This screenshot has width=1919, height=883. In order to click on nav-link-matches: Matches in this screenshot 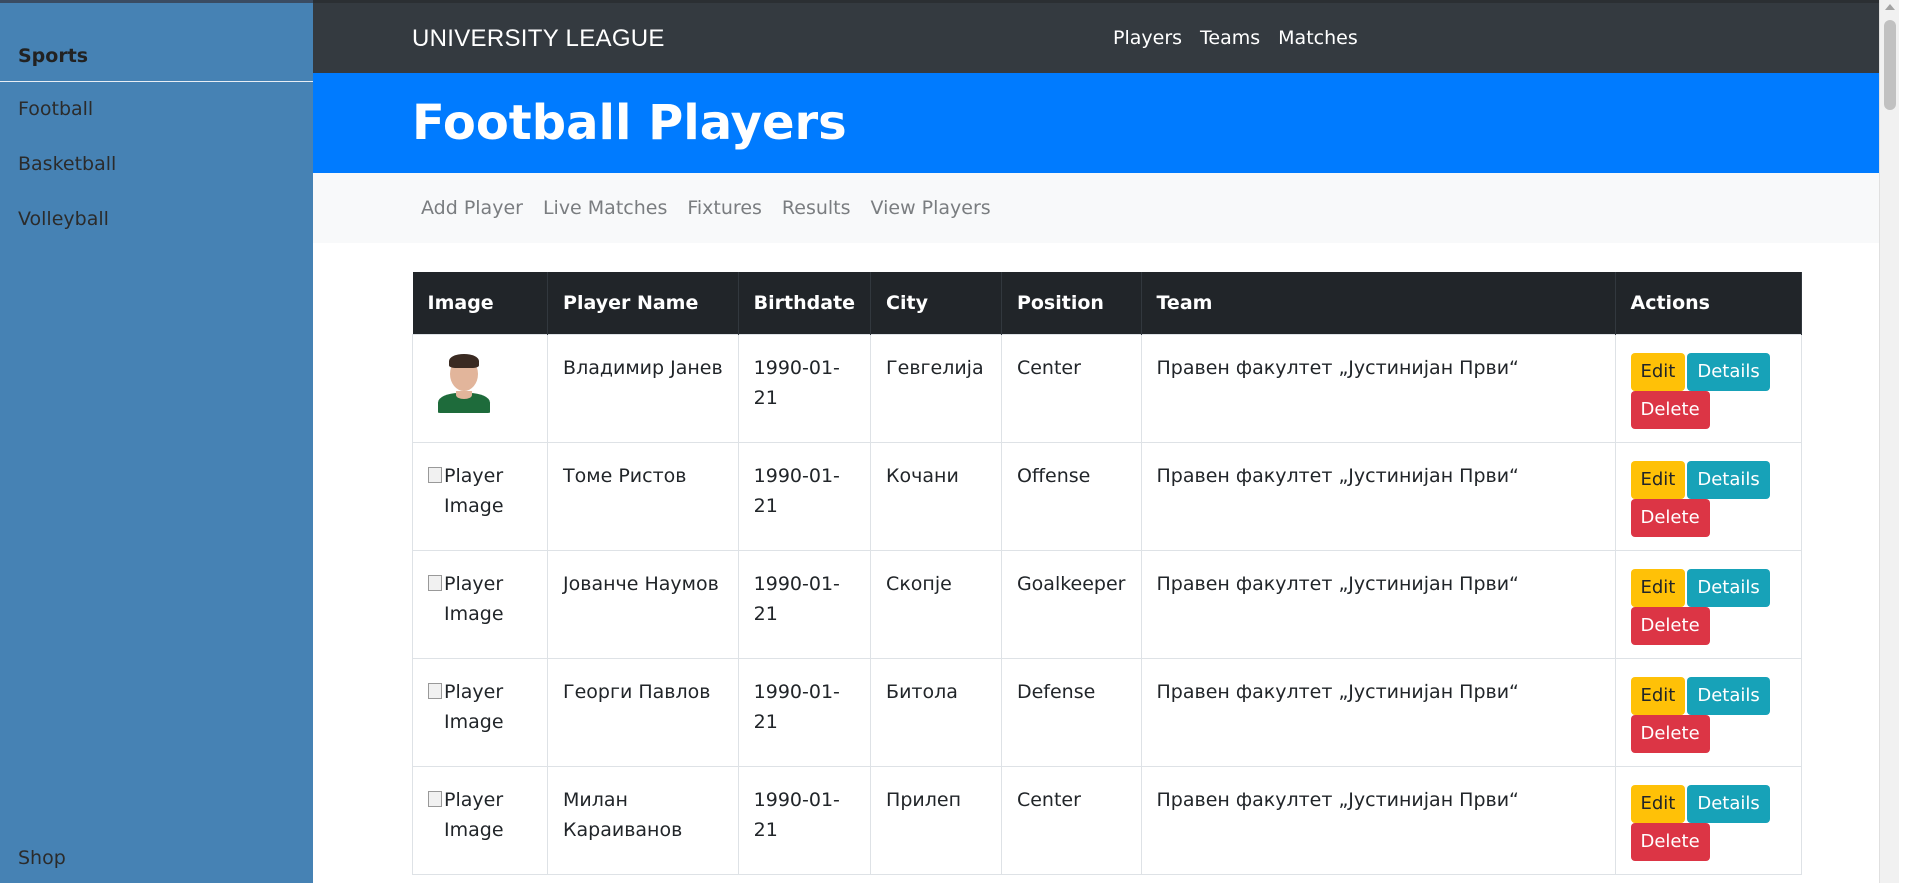, I will do `click(1318, 38)`.